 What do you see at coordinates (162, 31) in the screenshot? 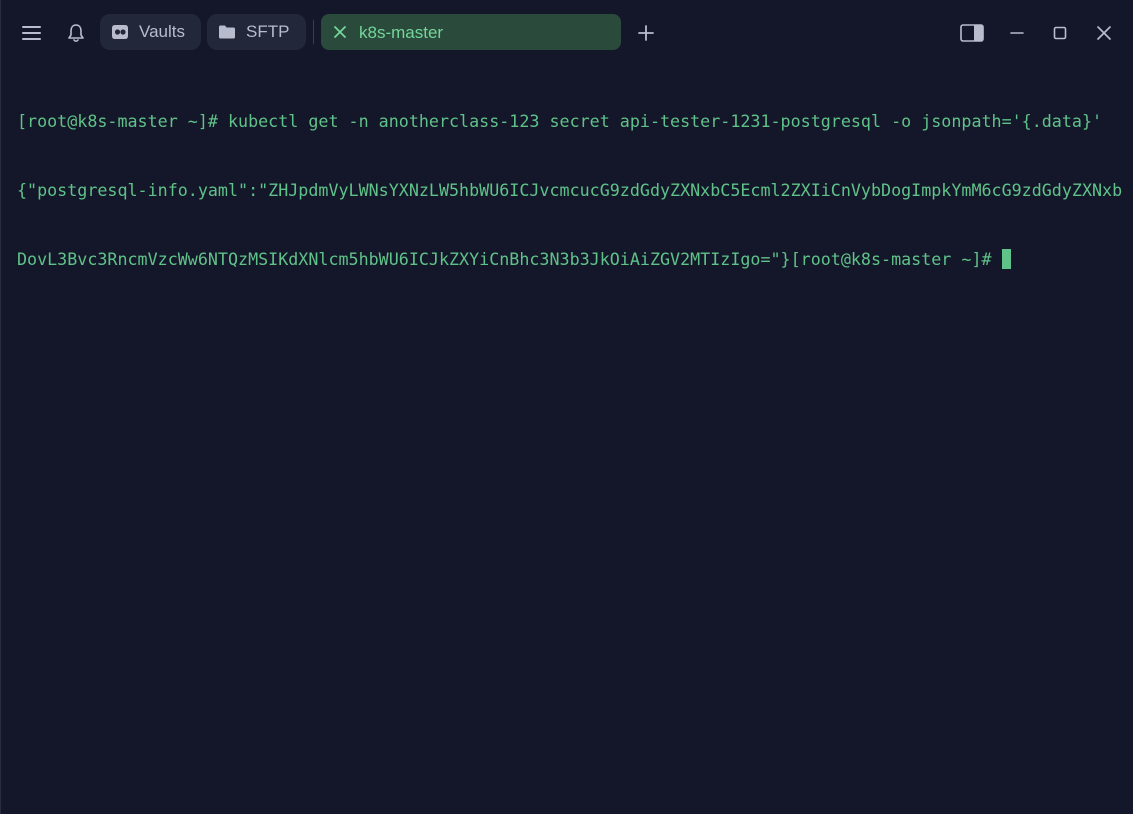
I see `vaults-label: Vaults` at bounding box center [162, 31].